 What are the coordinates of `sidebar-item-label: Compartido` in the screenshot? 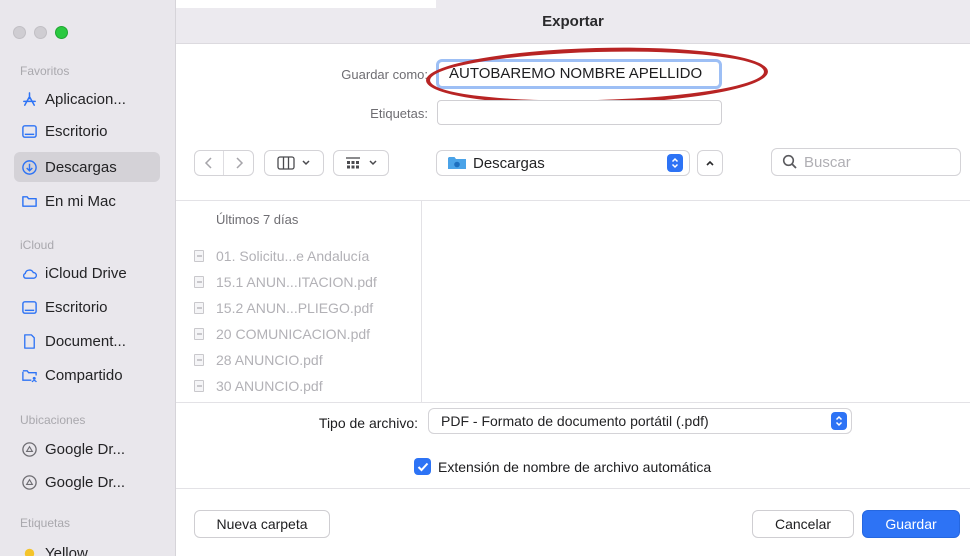 It's located at (84, 375).